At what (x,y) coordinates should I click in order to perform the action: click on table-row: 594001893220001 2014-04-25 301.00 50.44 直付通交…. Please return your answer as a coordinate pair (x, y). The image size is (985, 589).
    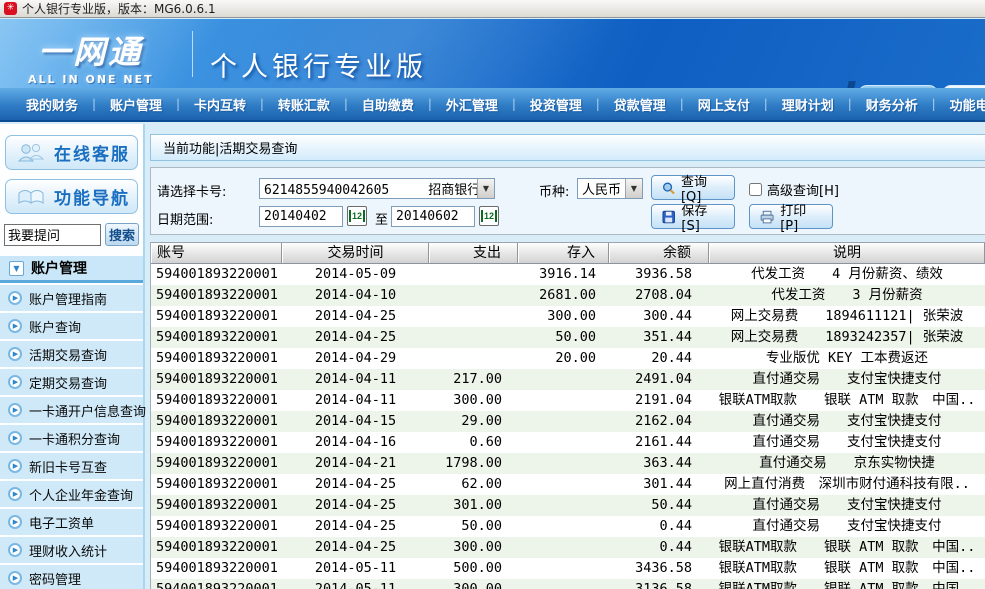
    Looking at the image, I should click on (568, 505).